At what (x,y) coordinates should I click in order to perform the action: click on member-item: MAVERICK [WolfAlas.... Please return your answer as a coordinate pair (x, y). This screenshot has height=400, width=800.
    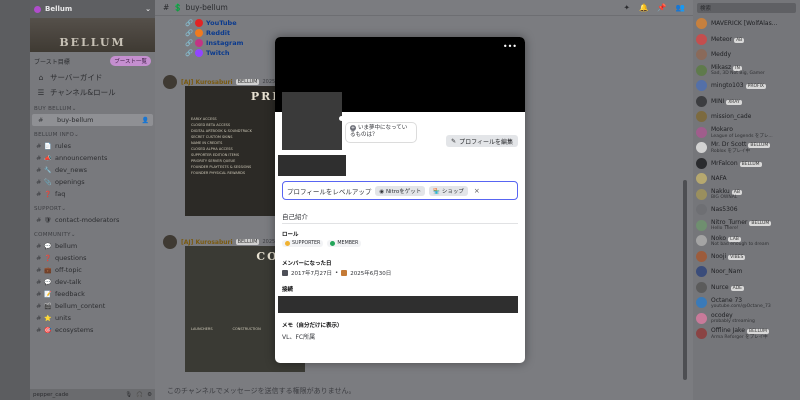
    Looking at the image, I should click on (746, 24).